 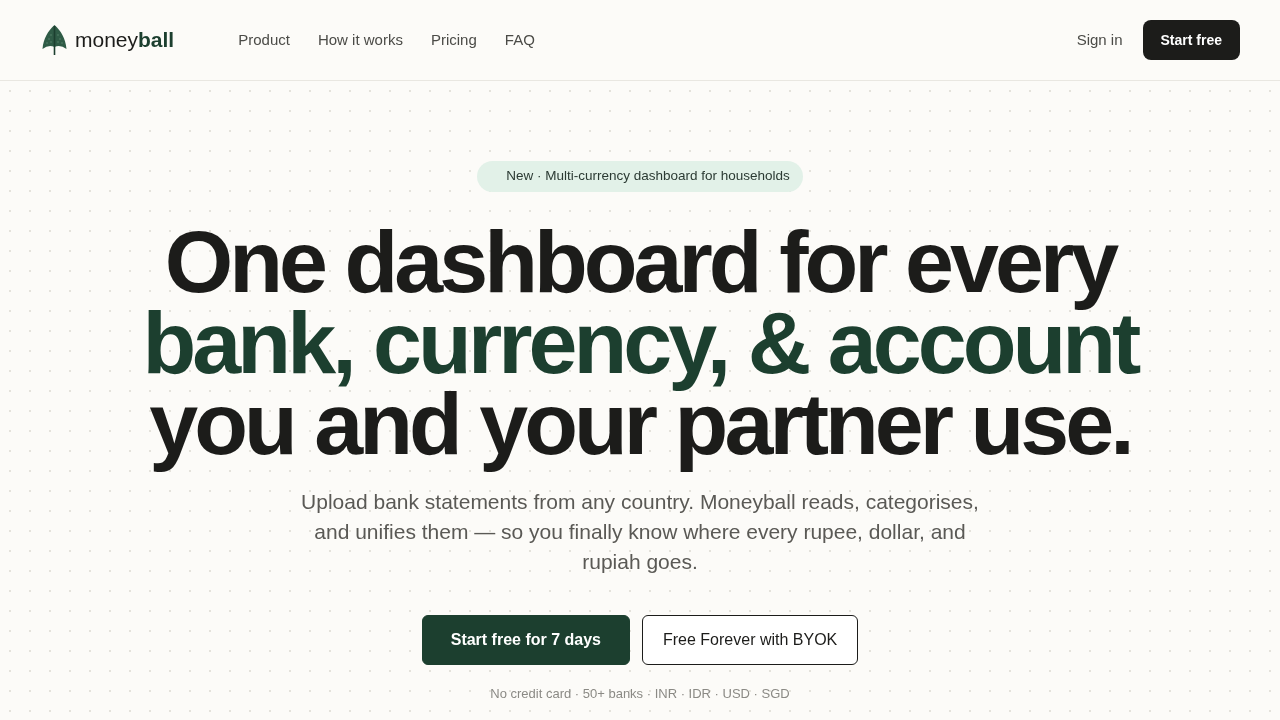 What do you see at coordinates (54, 40) in the screenshot?
I see `leaf-logo-icon` at bounding box center [54, 40].